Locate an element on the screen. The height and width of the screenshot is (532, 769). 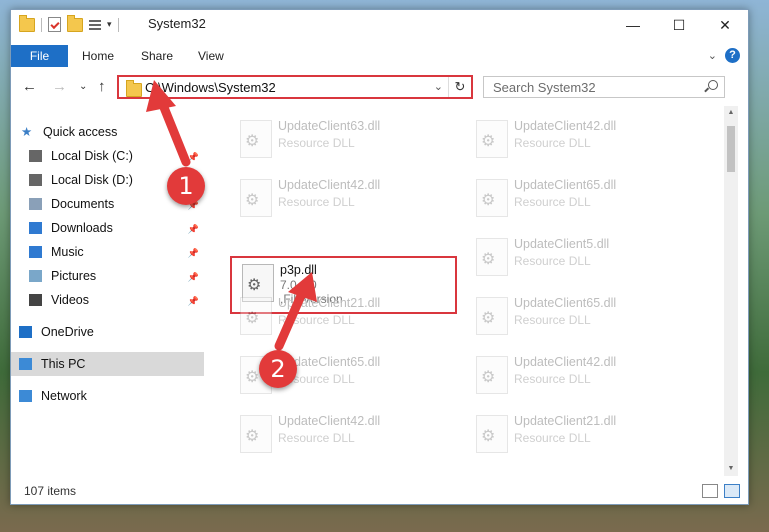
tab-file: File is located at coordinates (39, 56).